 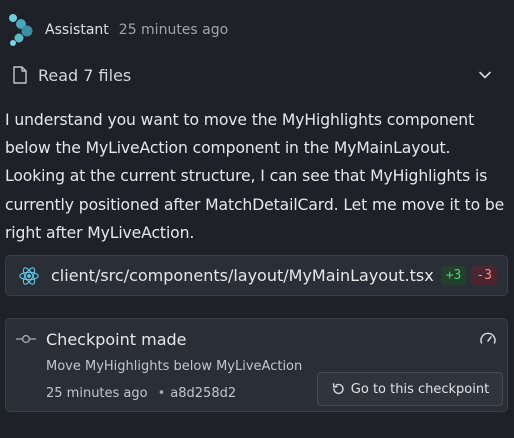 What do you see at coordinates (29, 275) in the screenshot?
I see `react-icon` at bounding box center [29, 275].